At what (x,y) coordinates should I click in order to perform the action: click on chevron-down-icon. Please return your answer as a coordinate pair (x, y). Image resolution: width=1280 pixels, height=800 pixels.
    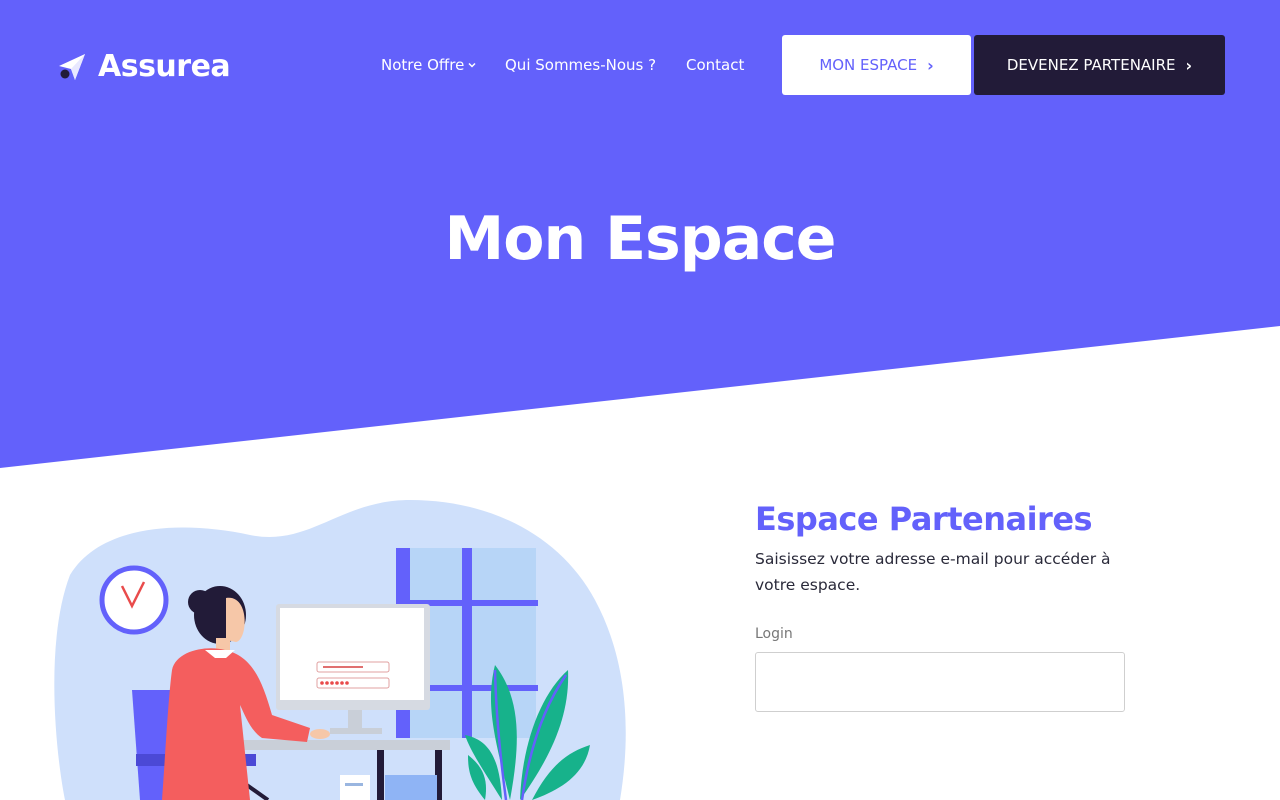
    Looking at the image, I should click on (472, 65).